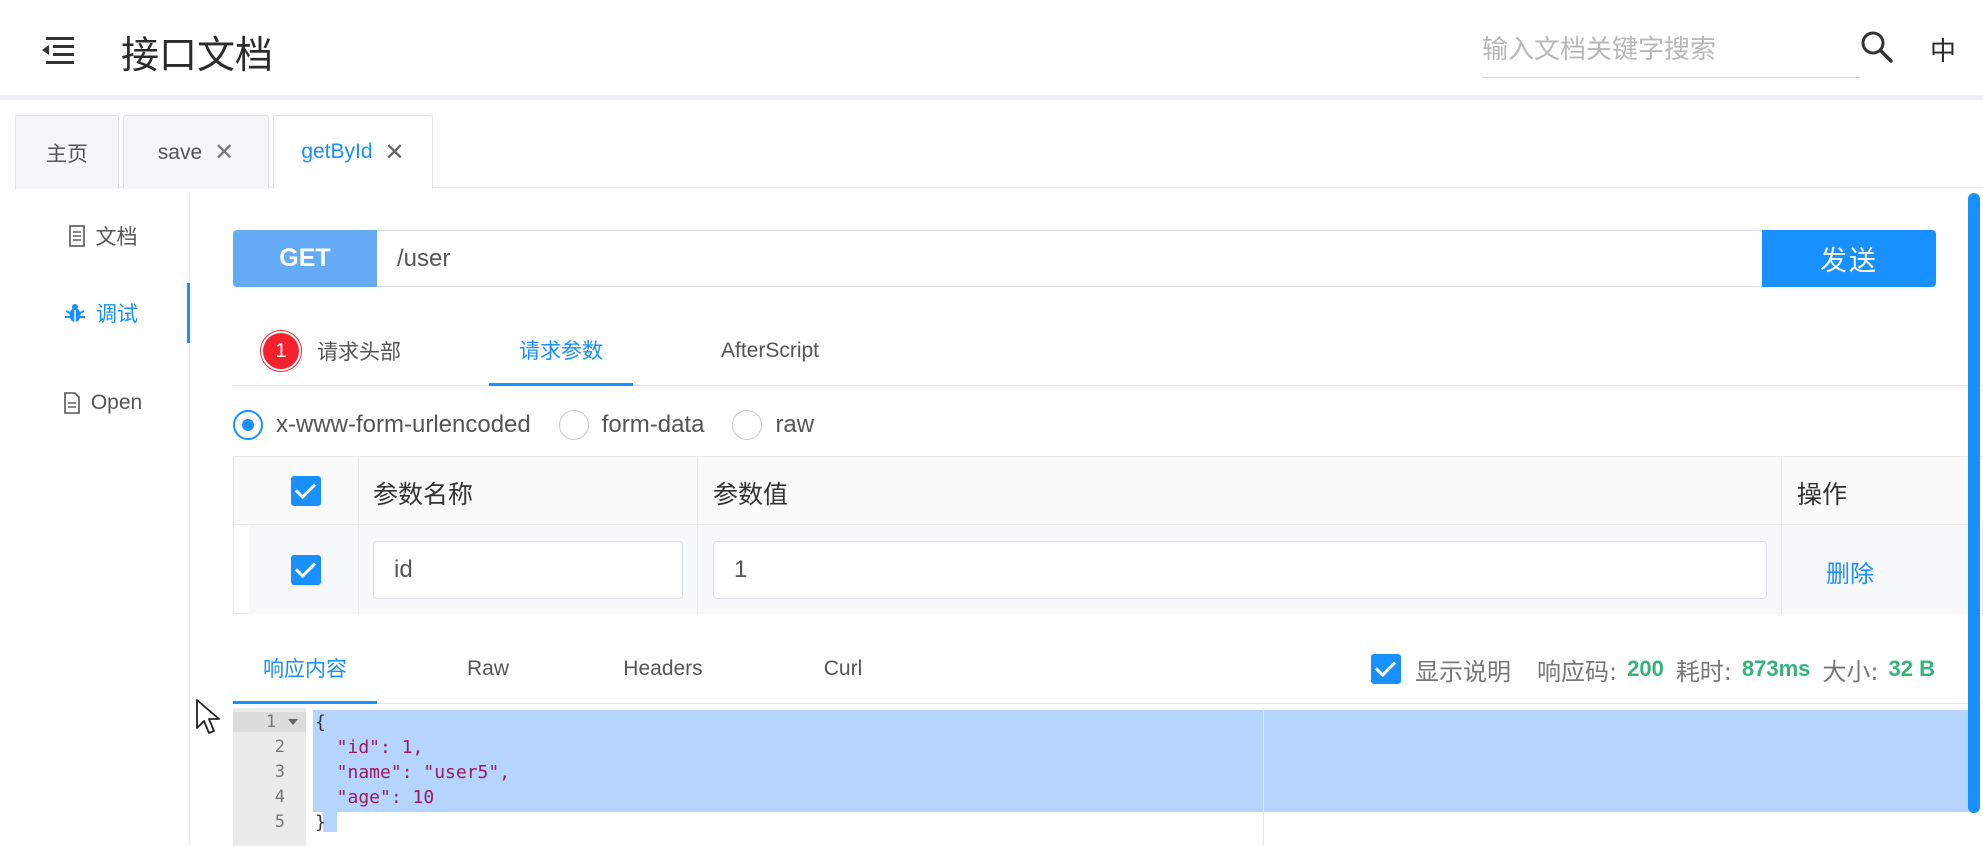  What do you see at coordinates (1703, 671) in the screenshot?
I see `time-label: 耗时:` at bounding box center [1703, 671].